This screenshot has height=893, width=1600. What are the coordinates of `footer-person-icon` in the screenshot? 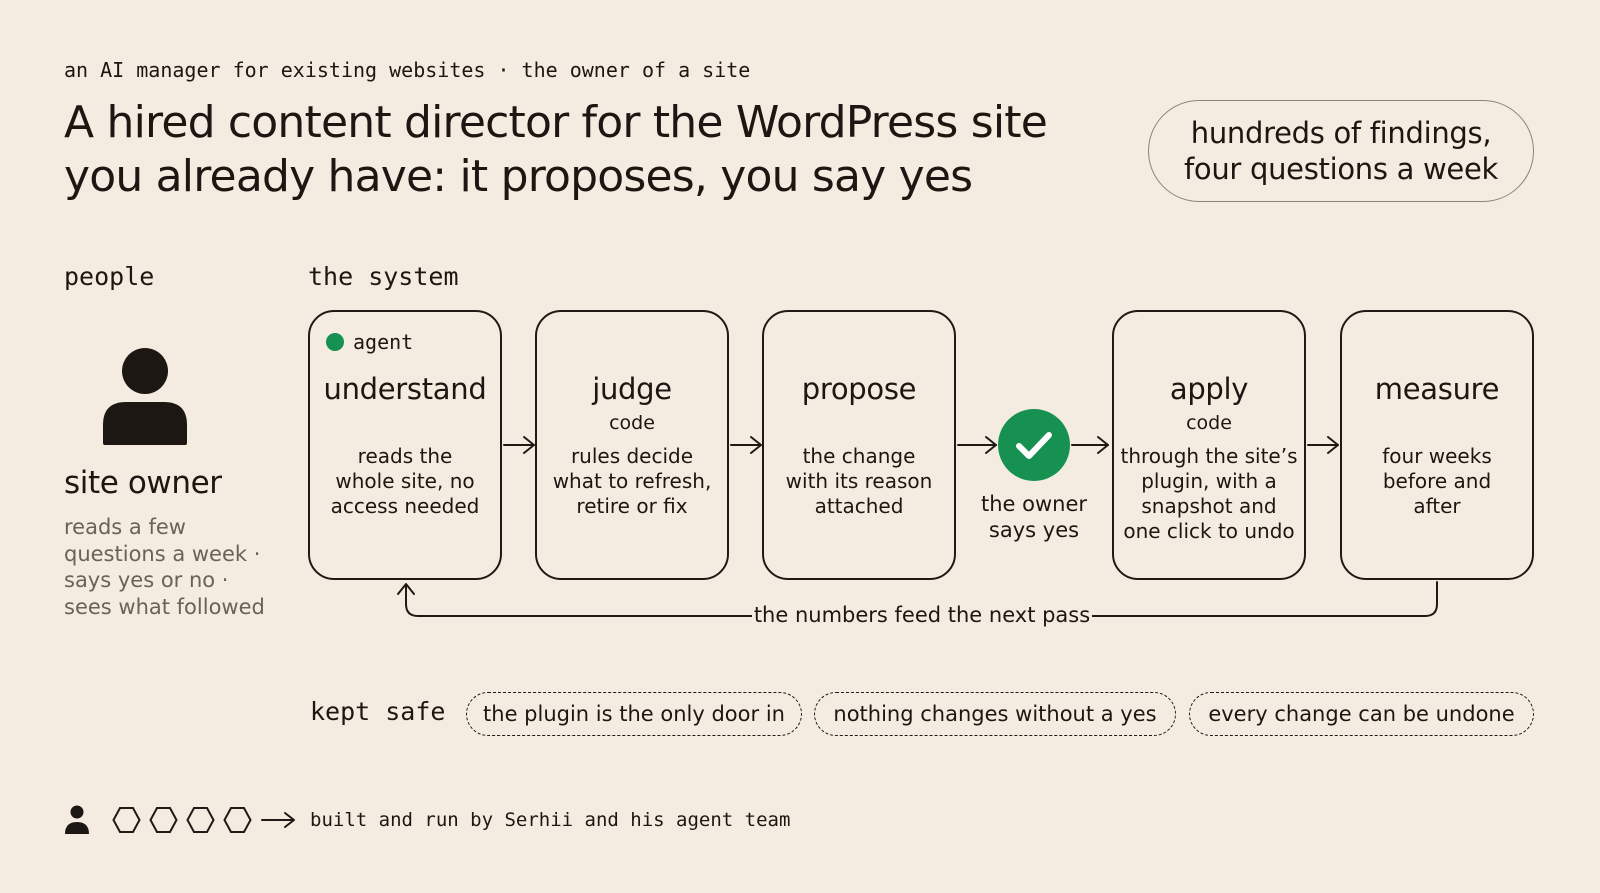 It's located at (77, 819).